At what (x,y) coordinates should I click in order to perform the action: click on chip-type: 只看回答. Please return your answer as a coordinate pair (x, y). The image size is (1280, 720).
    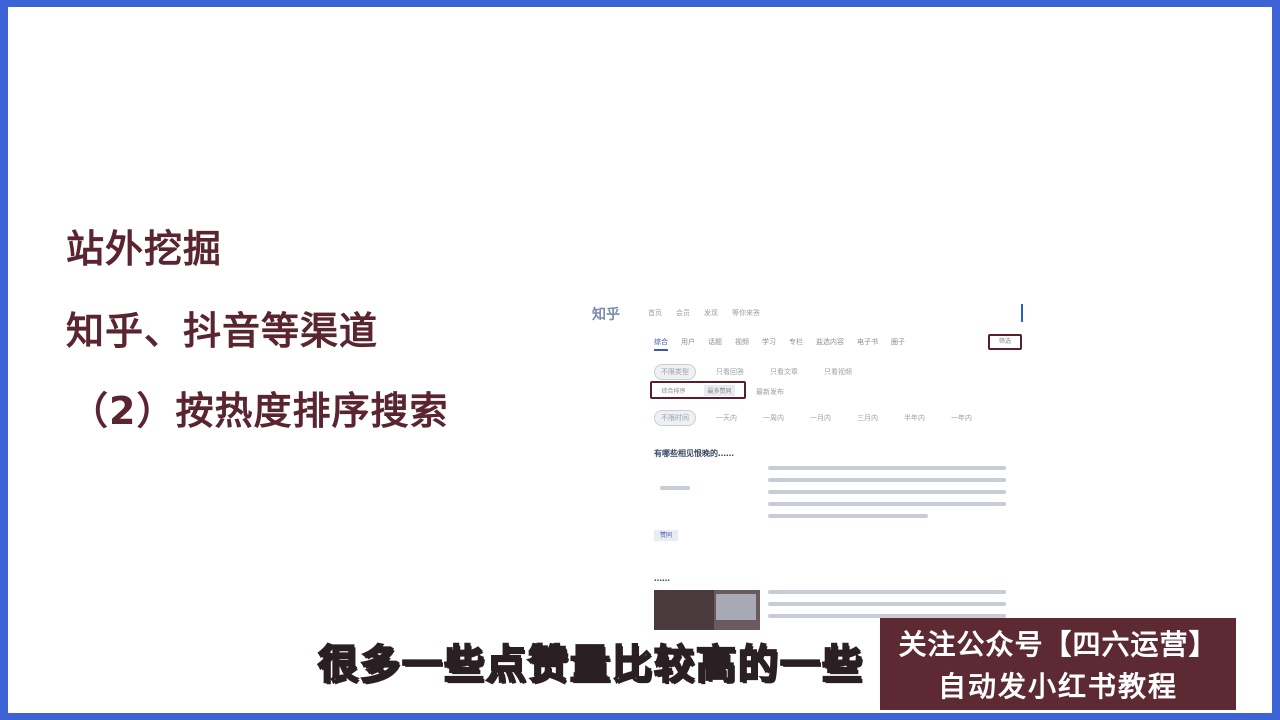
    Looking at the image, I should click on (730, 372).